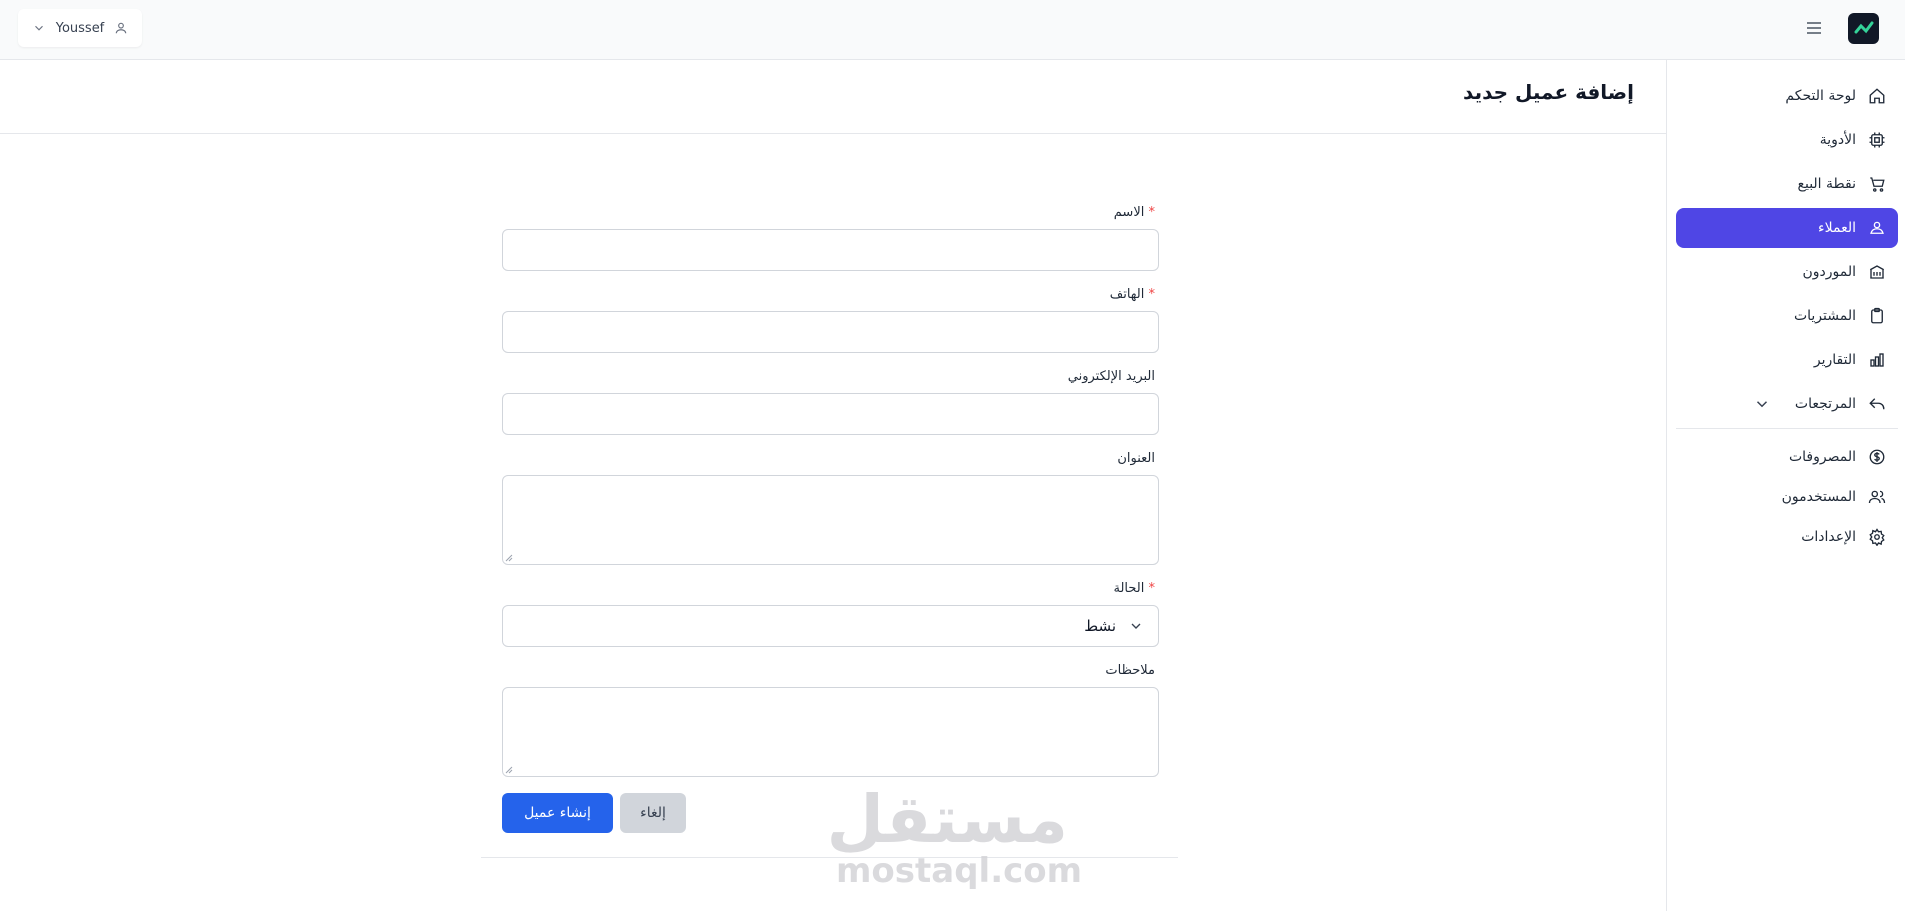 Image resolution: width=1905 pixels, height=911 pixels. What do you see at coordinates (833, 97) in the screenshot?
I see `page-header: إضافة عميل جديد` at bounding box center [833, 97].